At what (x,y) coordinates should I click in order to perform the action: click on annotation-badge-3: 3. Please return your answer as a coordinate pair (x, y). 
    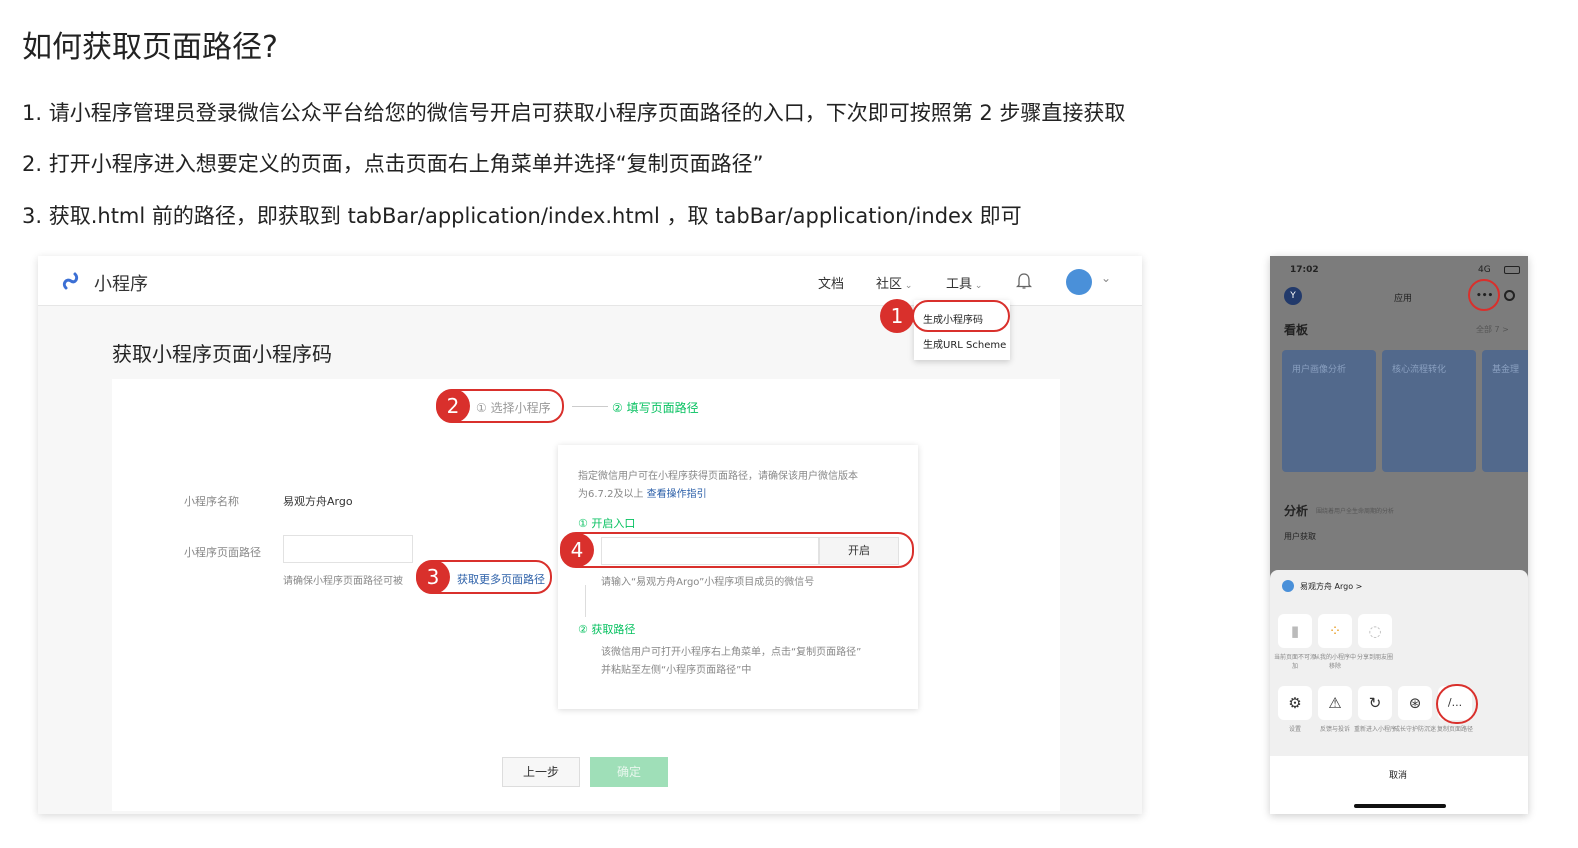
    Looking at the image, I should click on (433, 577).